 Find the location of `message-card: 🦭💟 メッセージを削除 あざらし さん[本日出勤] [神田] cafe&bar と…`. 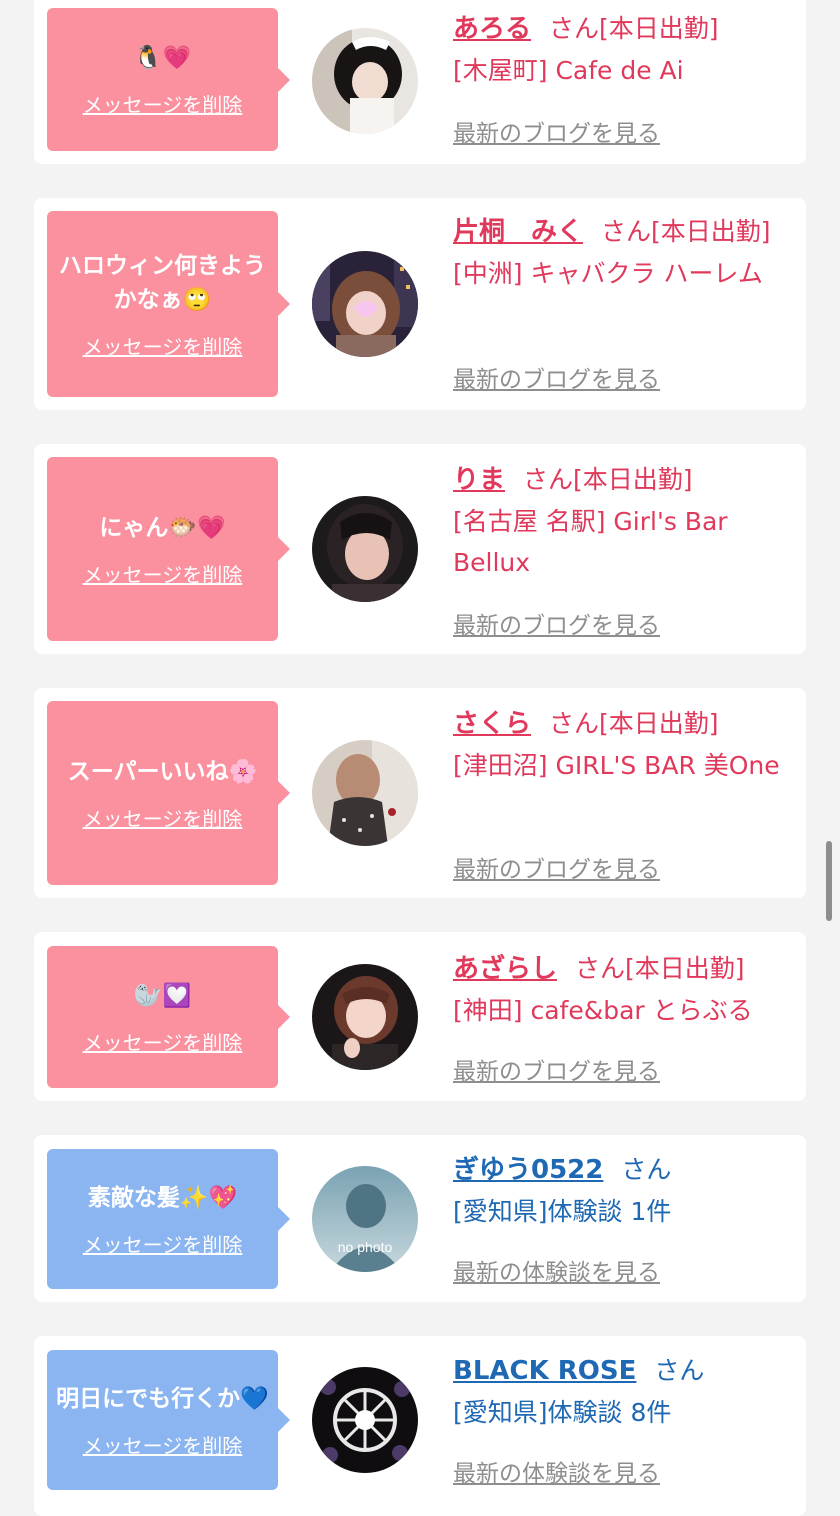

message-card: 🦭💟 メッセージを削除 あざらし さん[本日出勤] [神田] cafe&bar と… is located at coordinates (420, 1016).